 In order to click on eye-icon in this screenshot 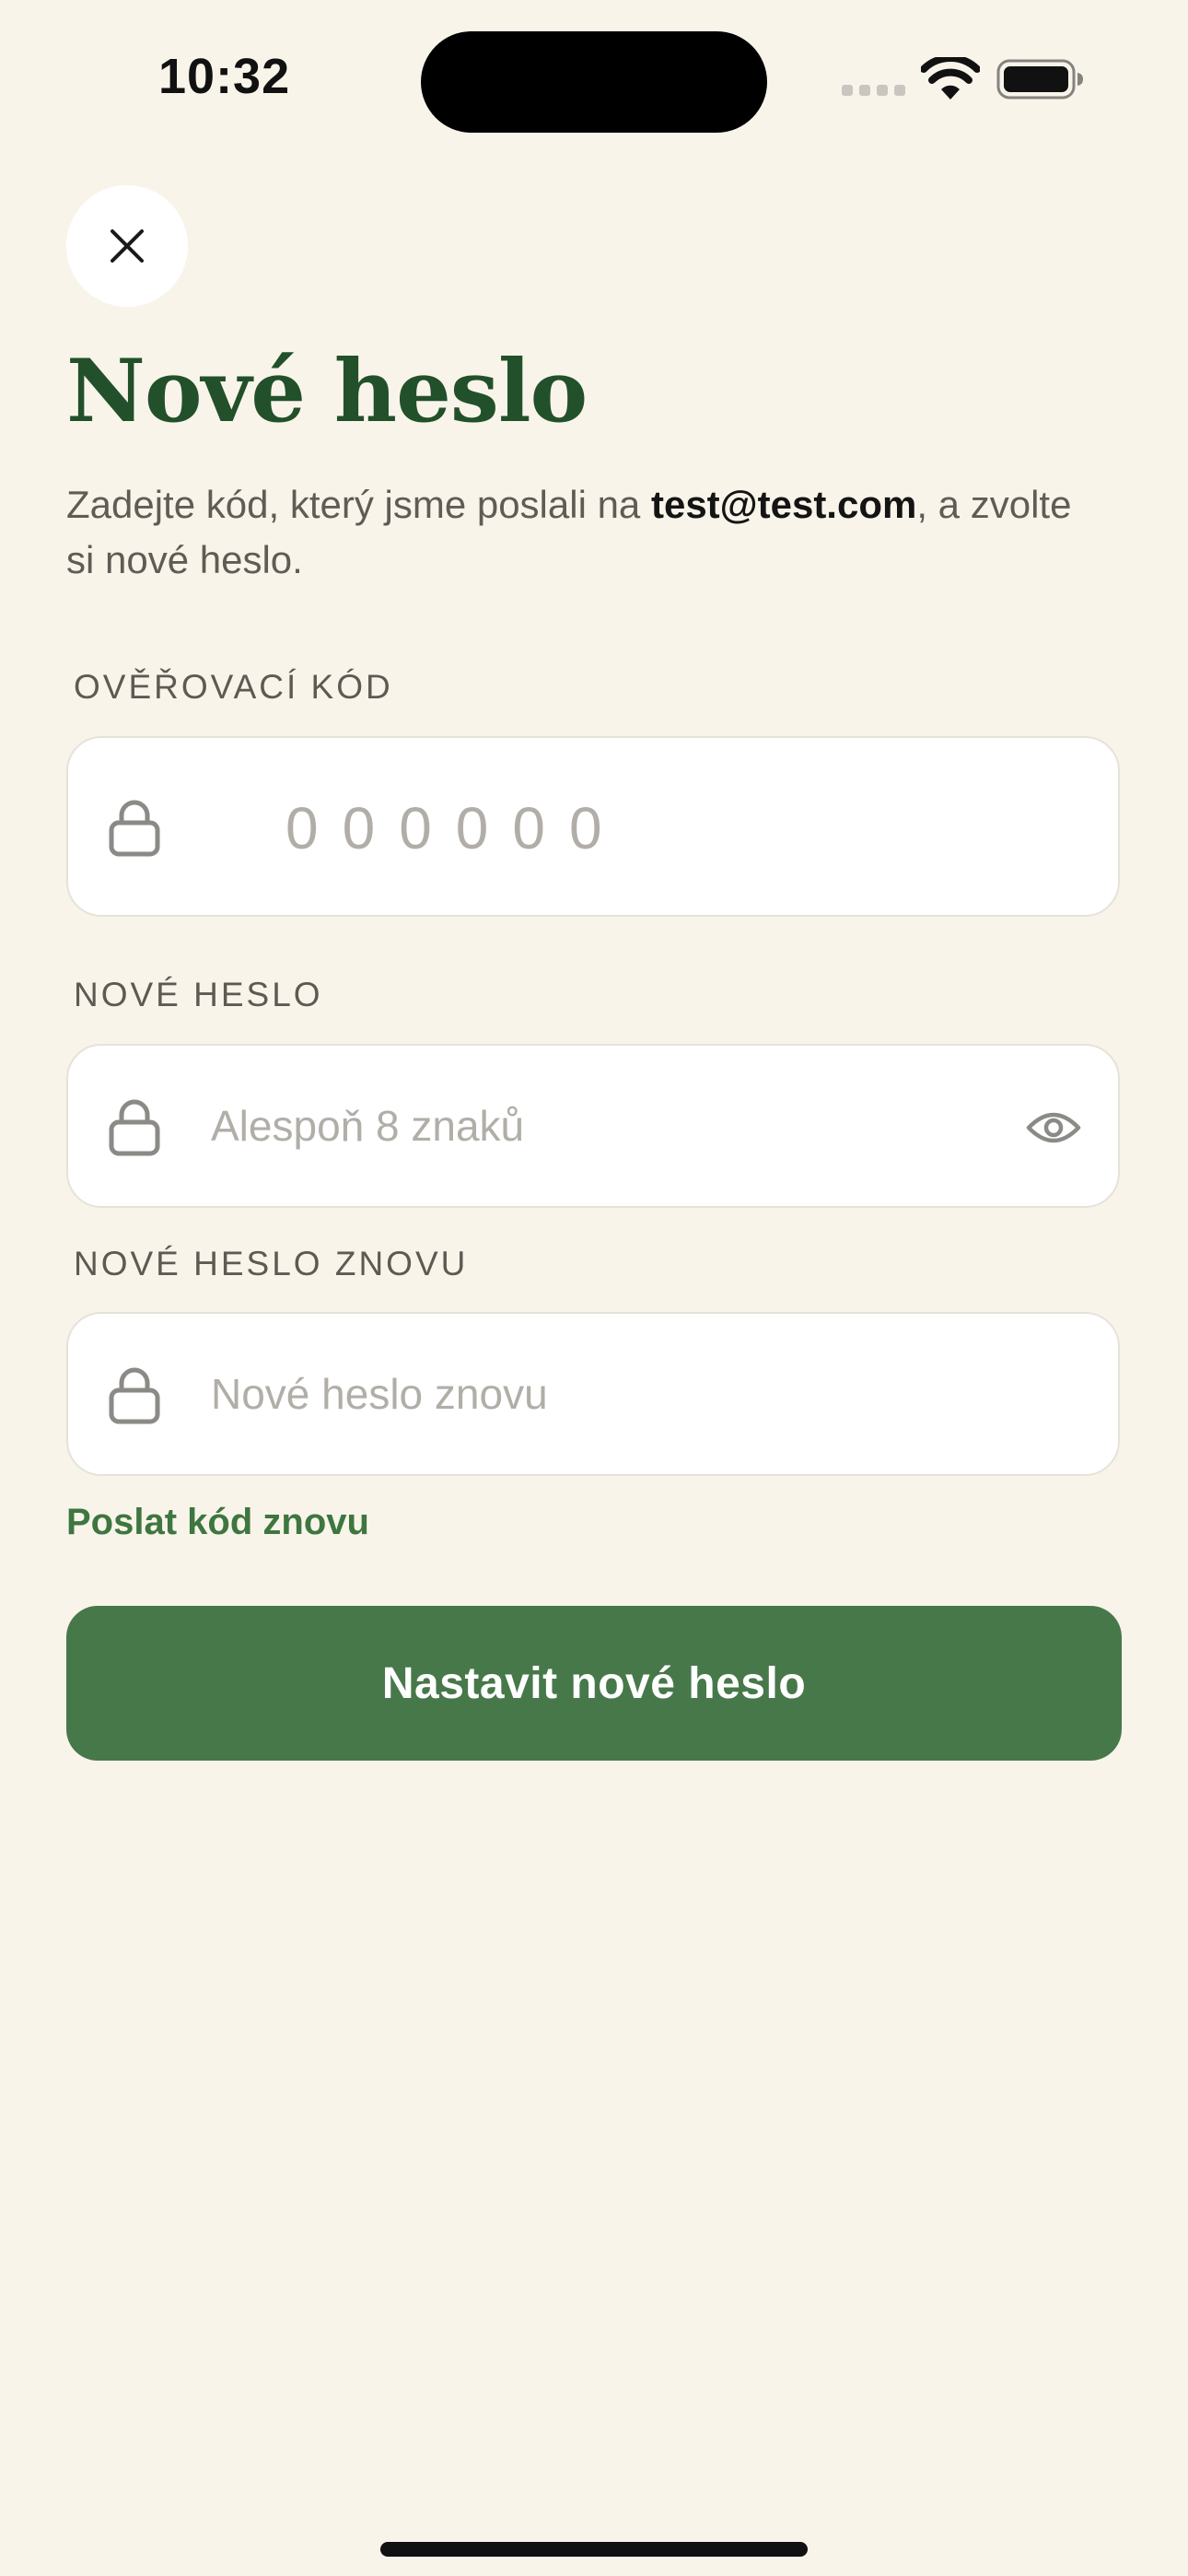, I will do `click(1053, 1127)`.